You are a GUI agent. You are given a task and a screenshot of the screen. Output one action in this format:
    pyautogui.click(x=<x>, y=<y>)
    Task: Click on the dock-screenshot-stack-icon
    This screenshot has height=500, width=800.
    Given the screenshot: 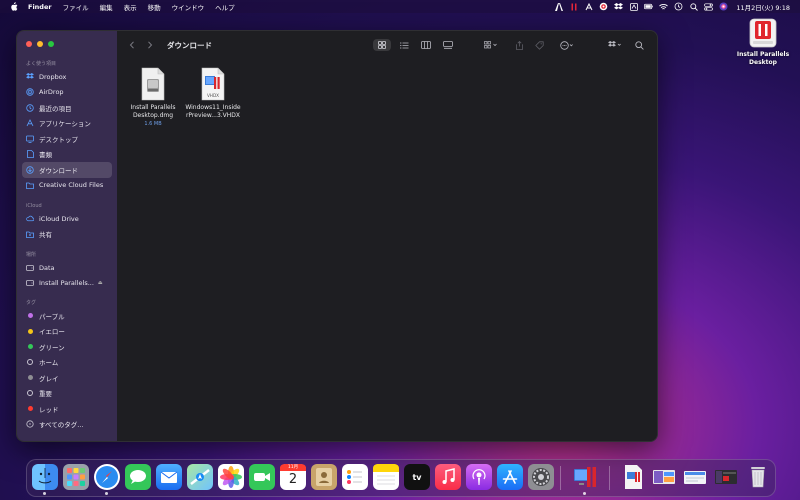 What is the action you would take?
    pyautogui.click(x=664, y=477)
    